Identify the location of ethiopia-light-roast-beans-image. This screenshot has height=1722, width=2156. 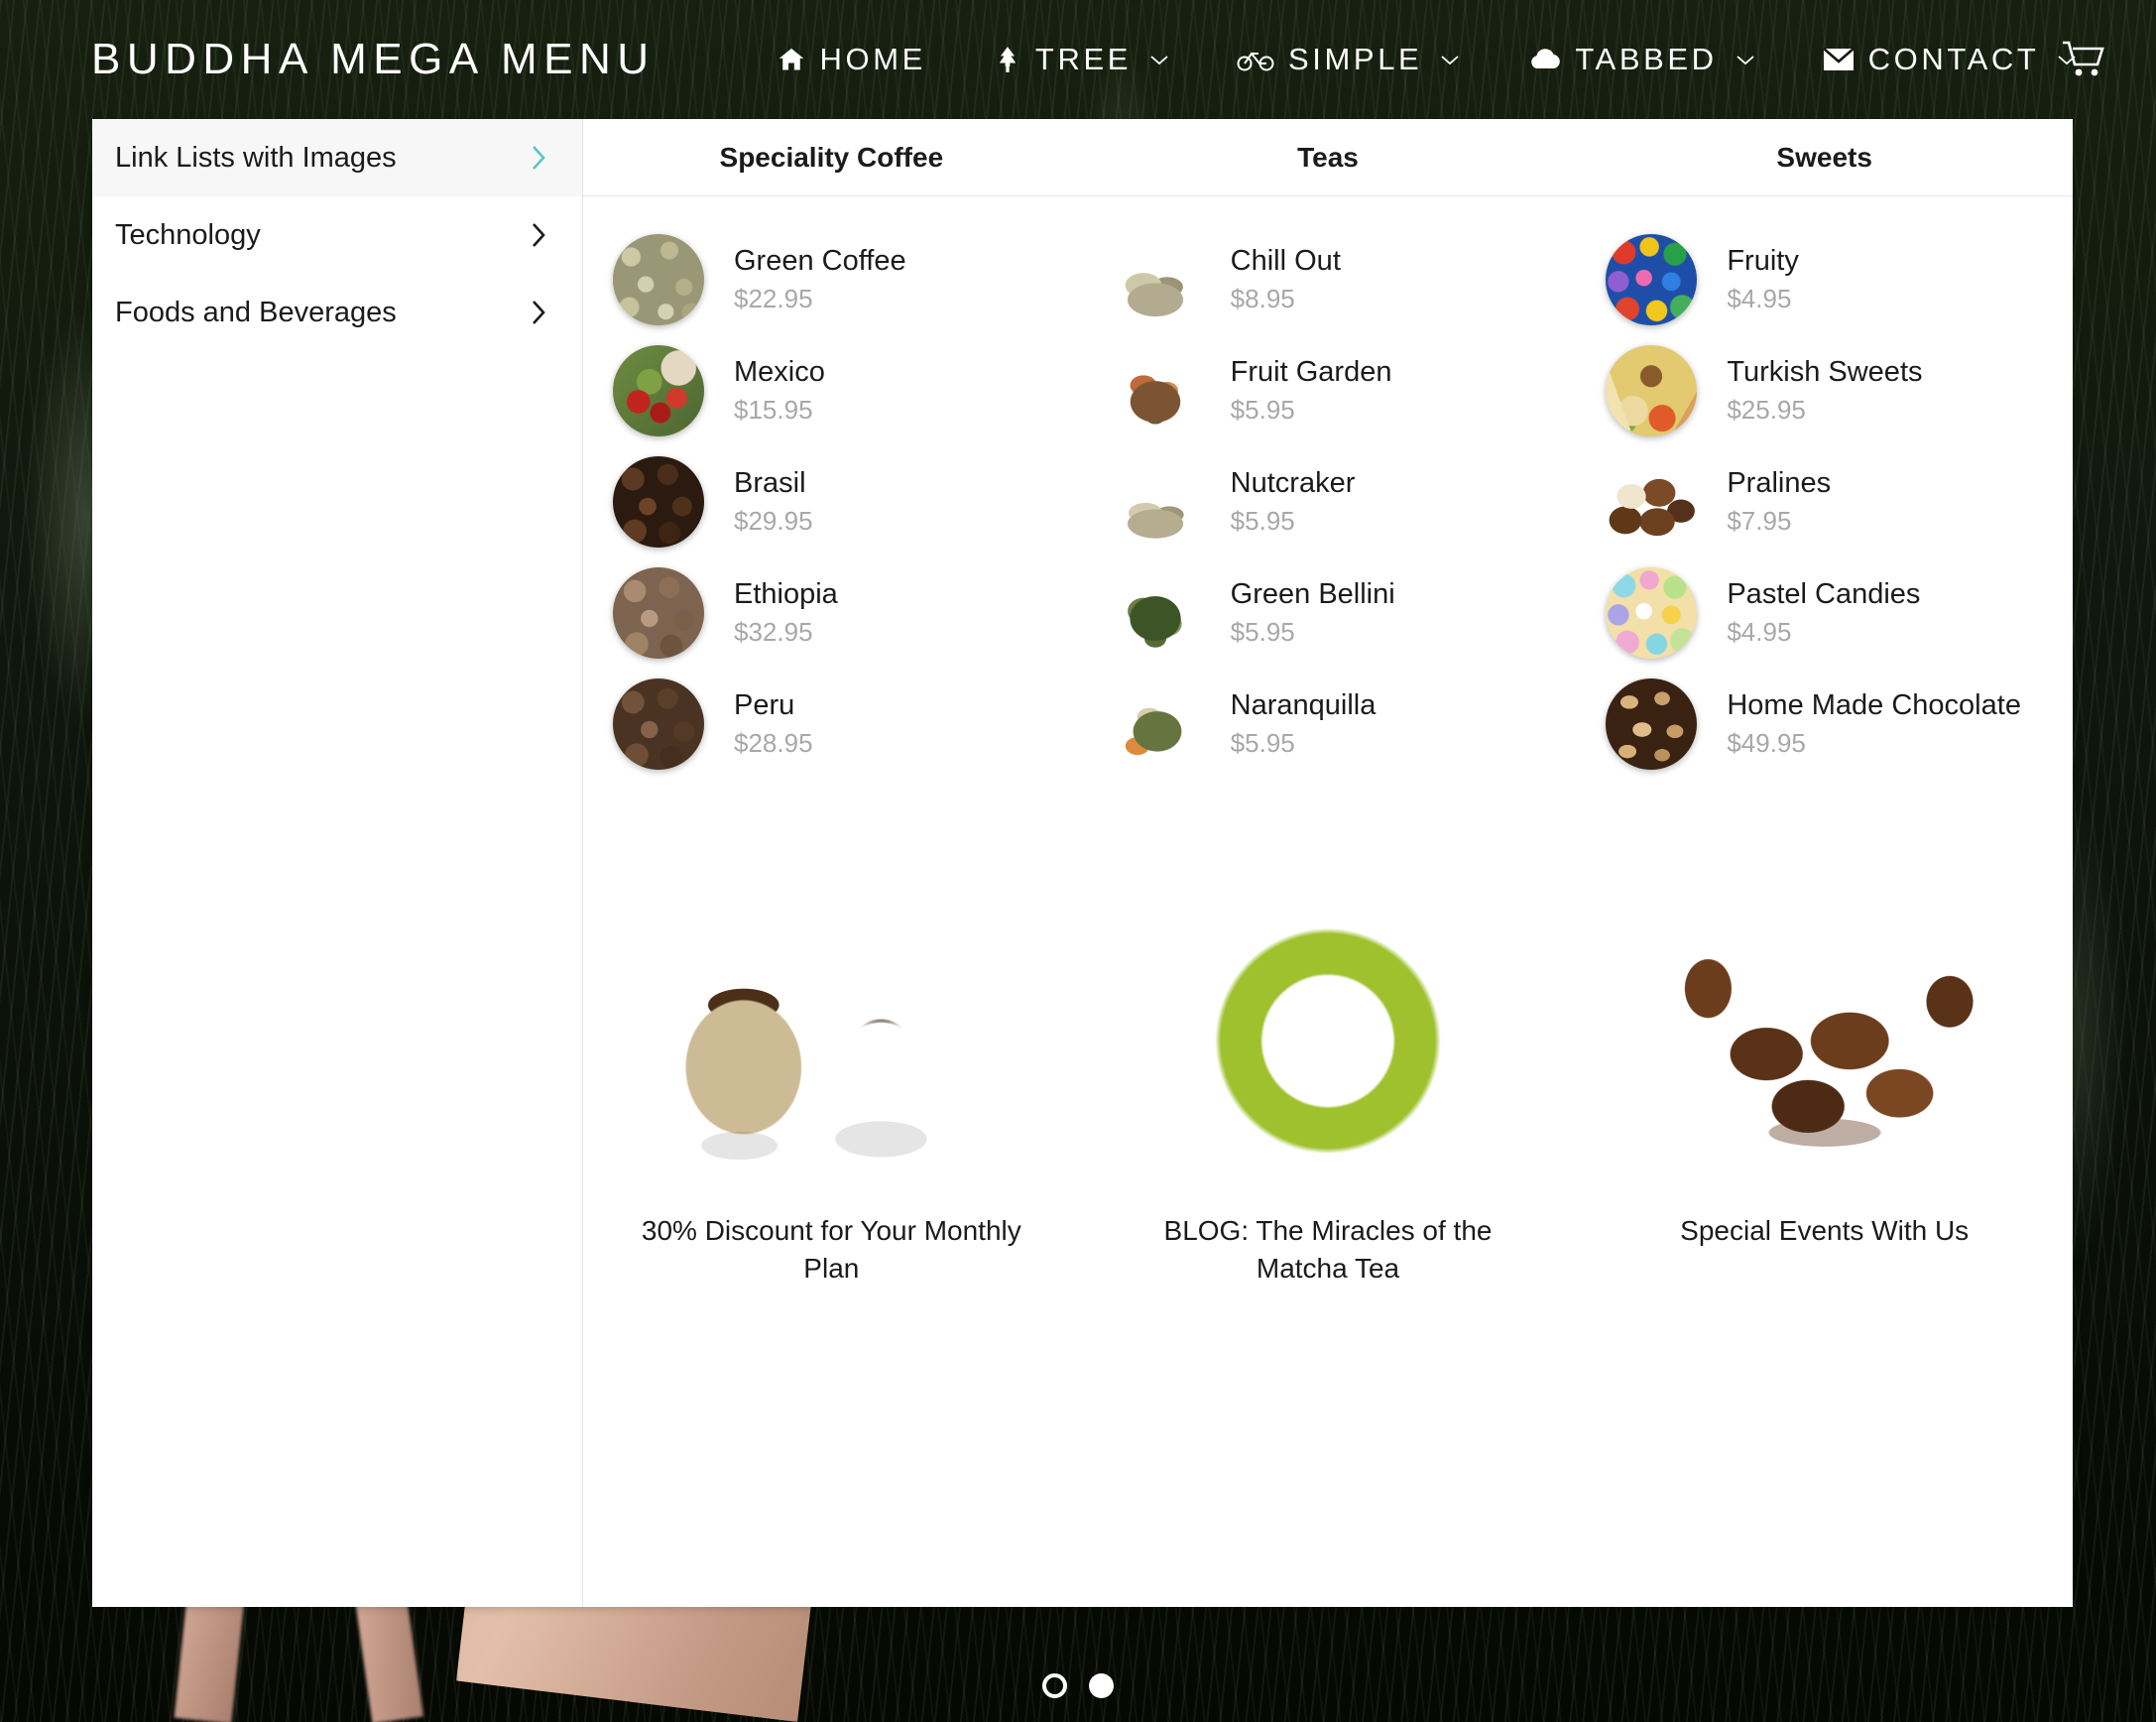
(658, 613).